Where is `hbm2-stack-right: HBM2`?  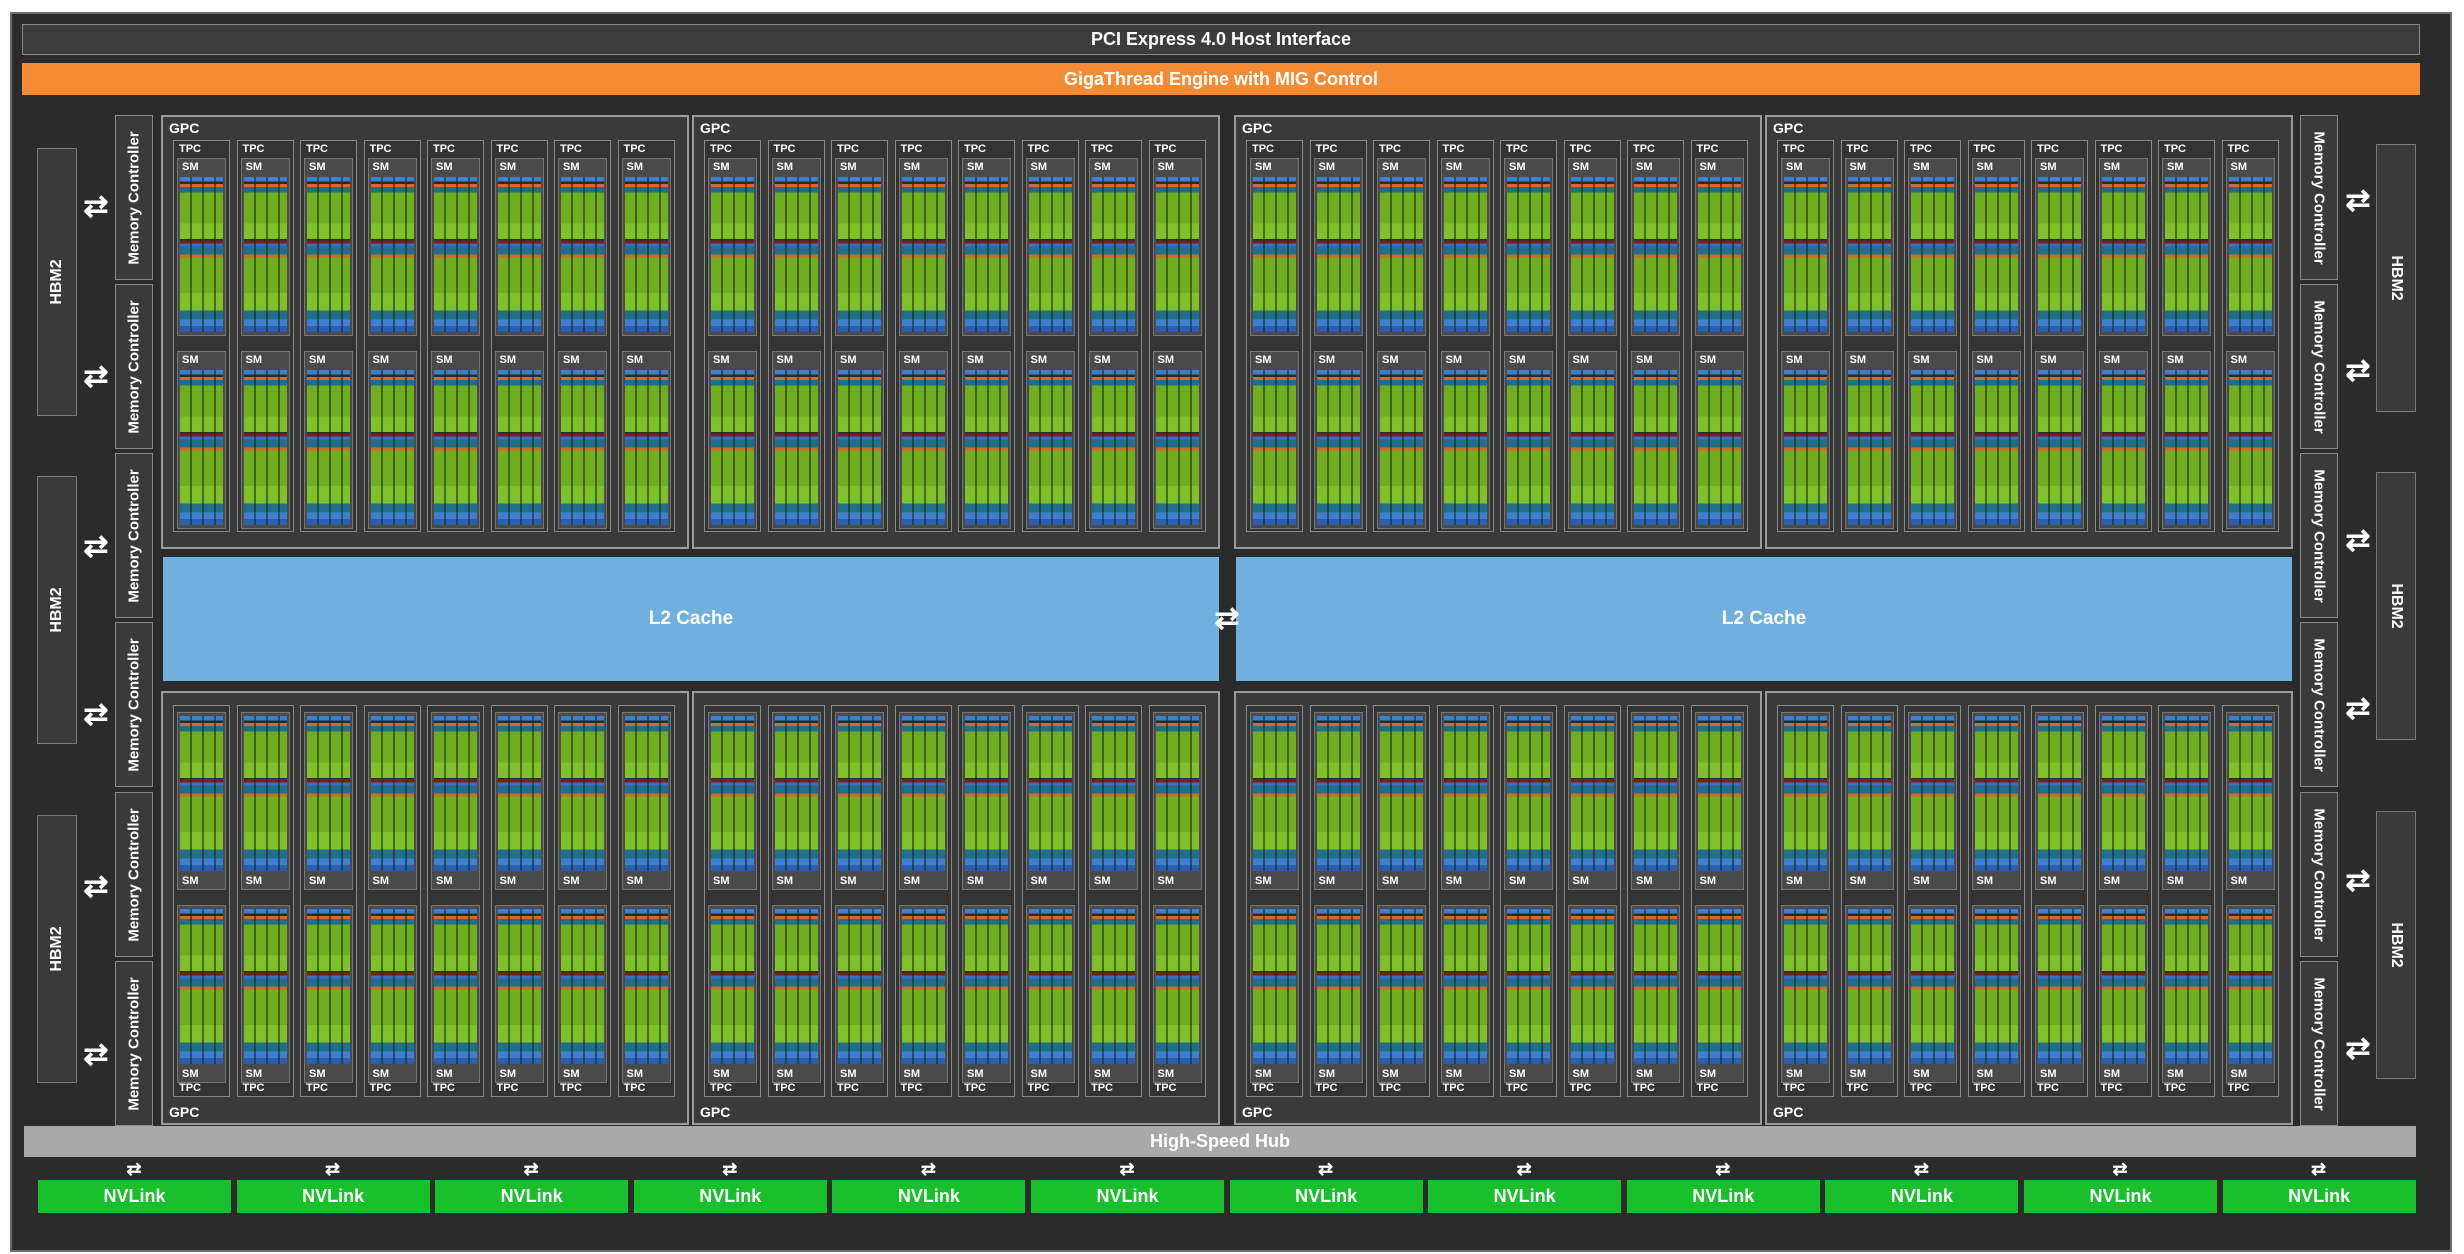 hbm2-stack-right: HBM2 is located at coordinates (2396, 278).